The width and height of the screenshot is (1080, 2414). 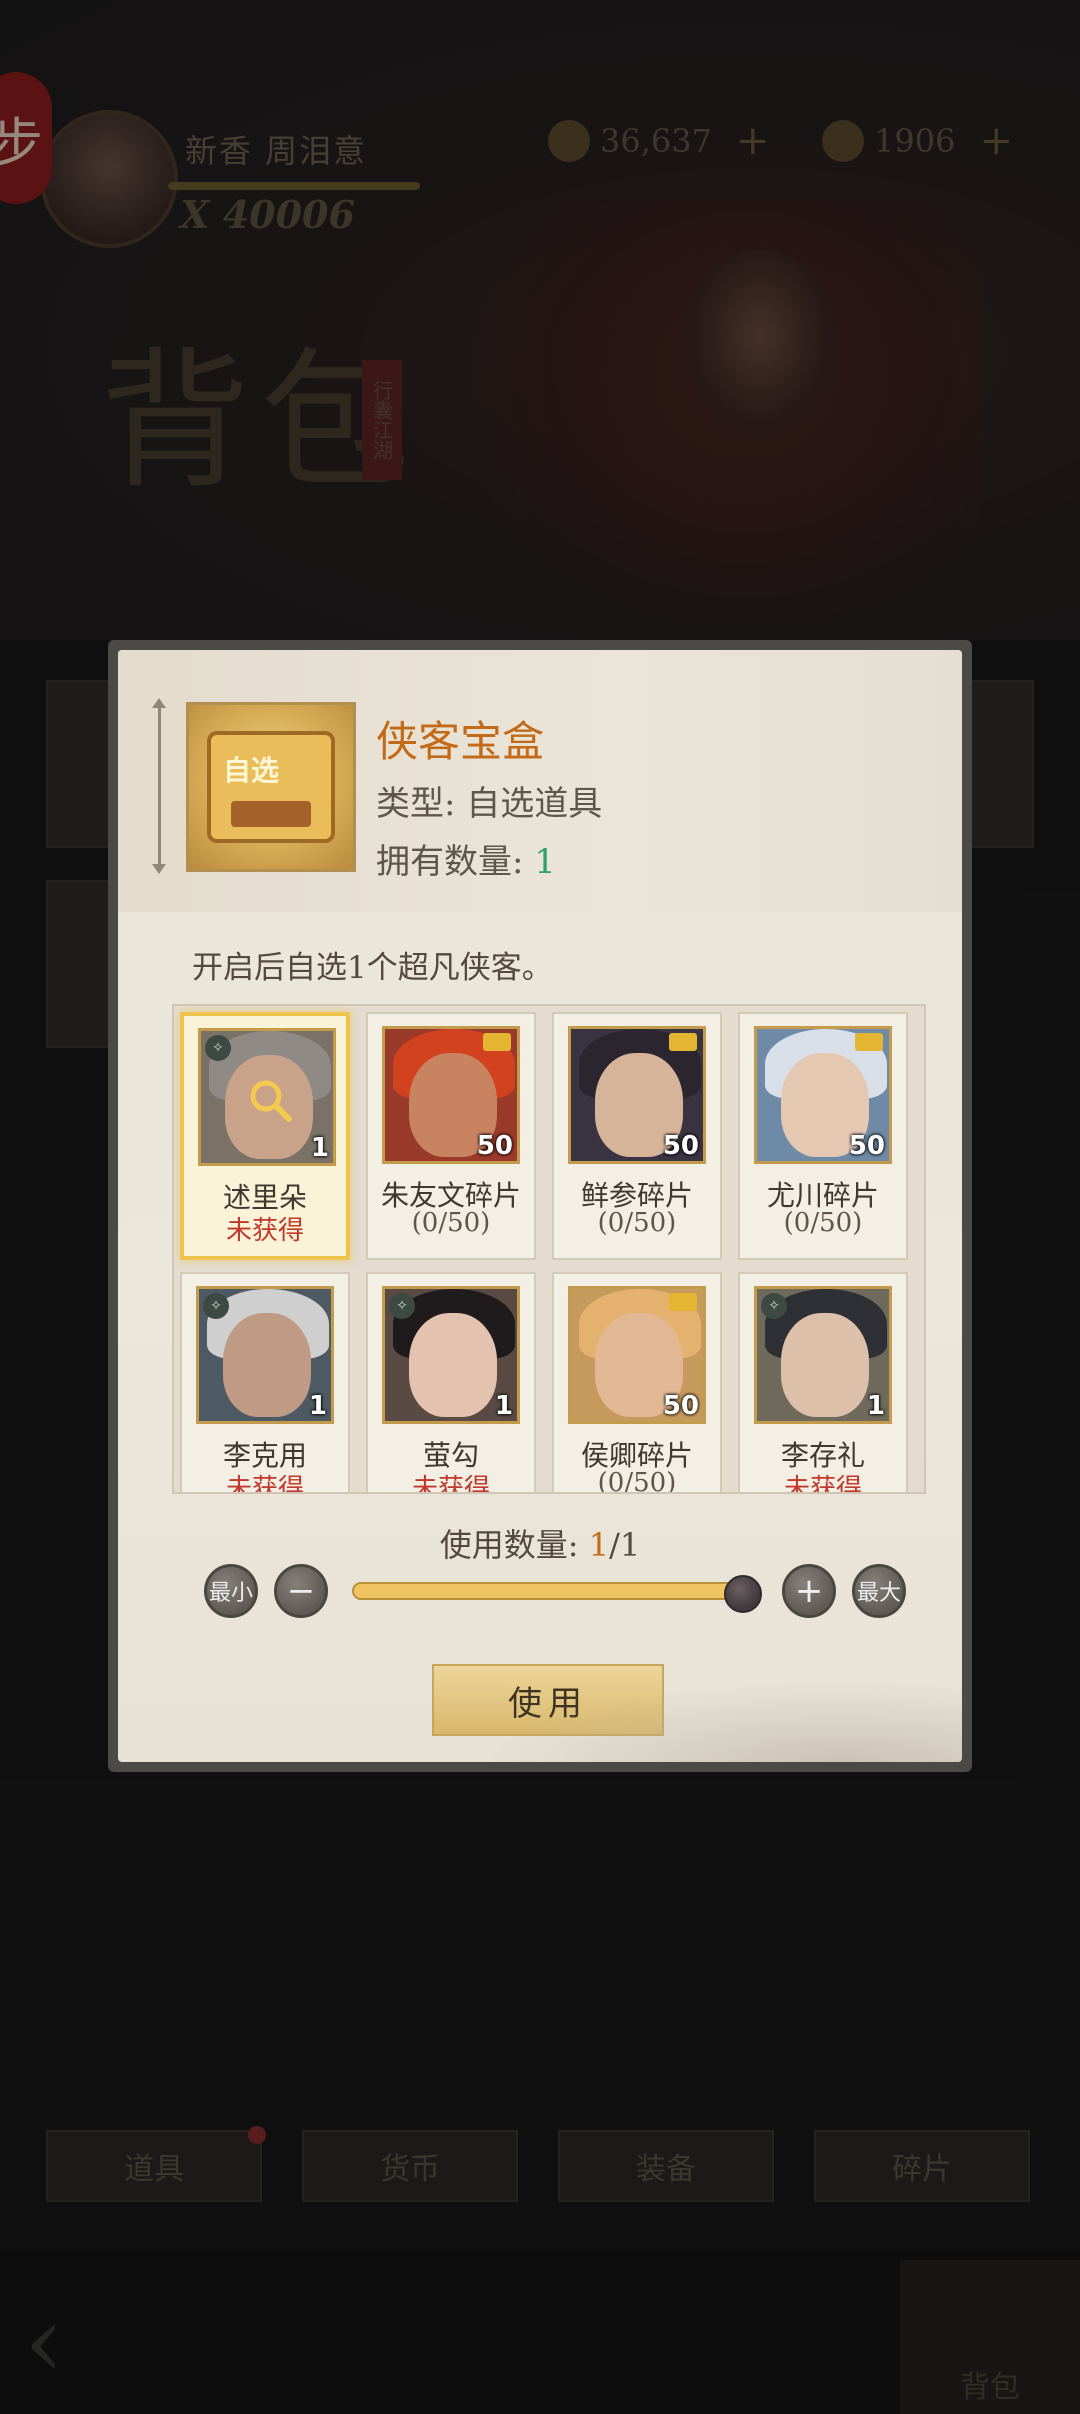 What do you see at coordinates (489, 804) in the screenshot?
I see `item-type: 类型: 自选道具` at bounding box center [489, 804].